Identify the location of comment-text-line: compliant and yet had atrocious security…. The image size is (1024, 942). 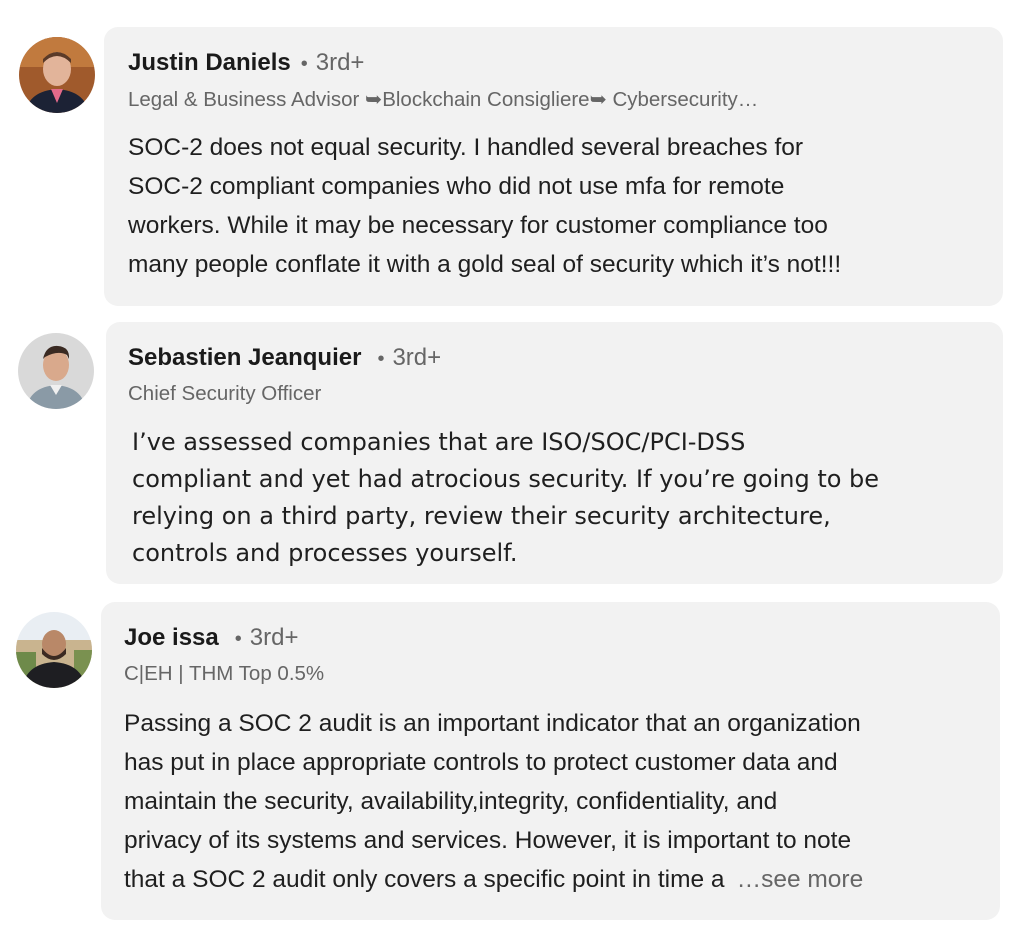
(506, 479).